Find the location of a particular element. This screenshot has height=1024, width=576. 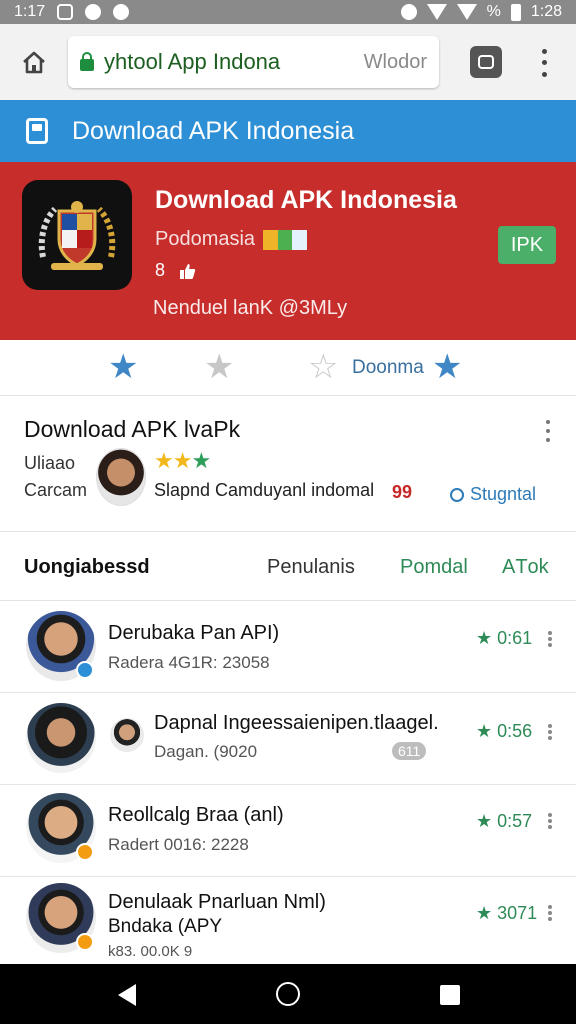

site-header: Download APK Indonesia is located at coordinates (288, 131).